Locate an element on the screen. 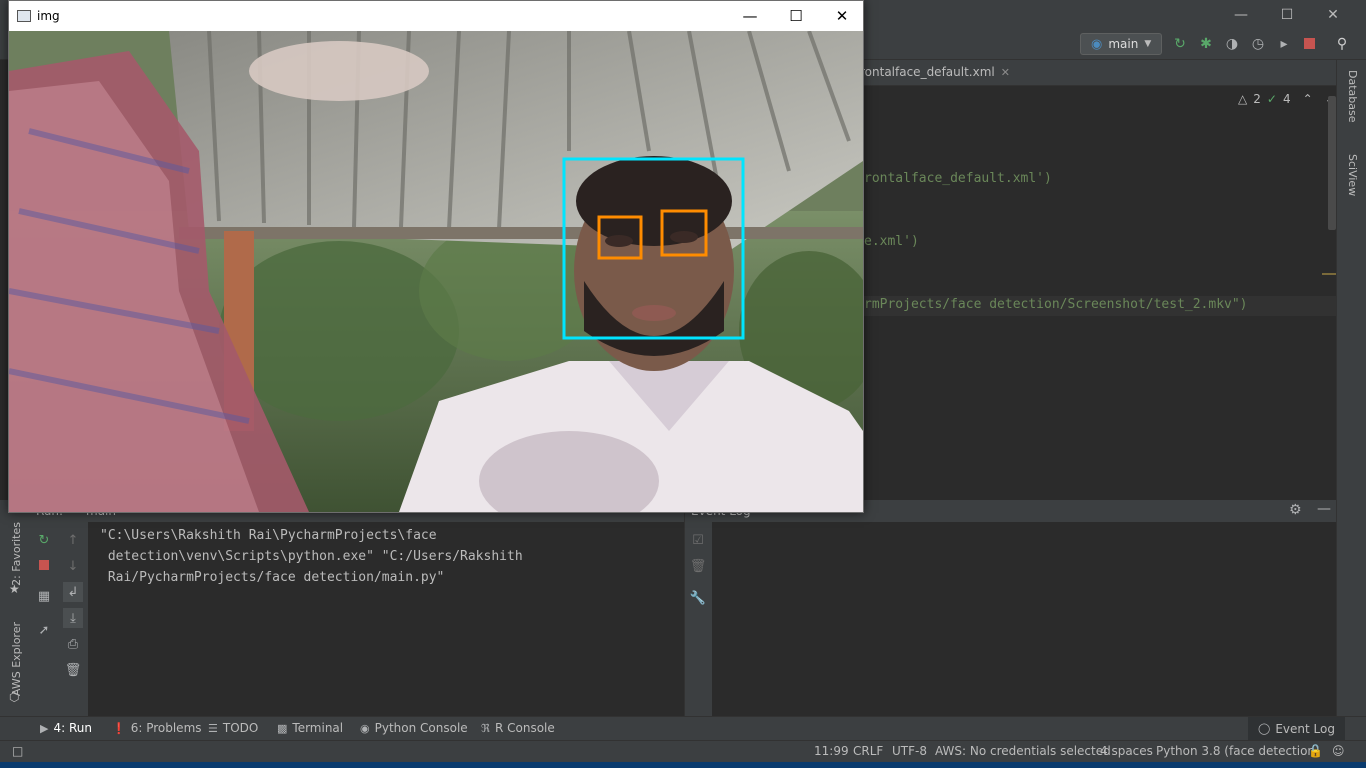  ide-close-button: ✕ is located at coordinates (1333, 15).